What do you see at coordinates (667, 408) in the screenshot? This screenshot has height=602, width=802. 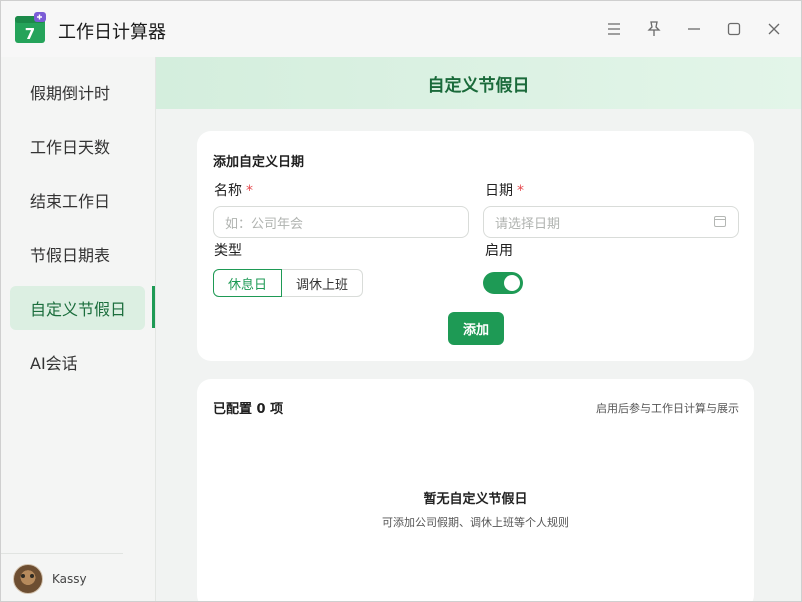 I see `list-hint: 启用后参与工作日计算与展示` at bounding box center [667, 408].